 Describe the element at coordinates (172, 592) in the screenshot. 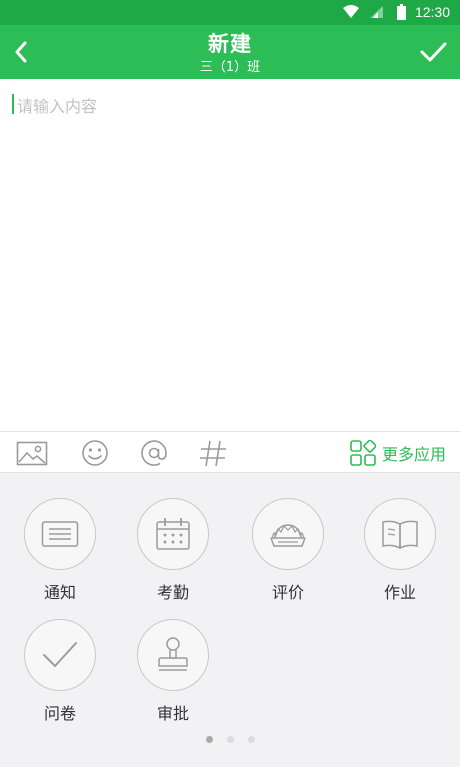

I see `app-attendance-label: 考勤` at that location.